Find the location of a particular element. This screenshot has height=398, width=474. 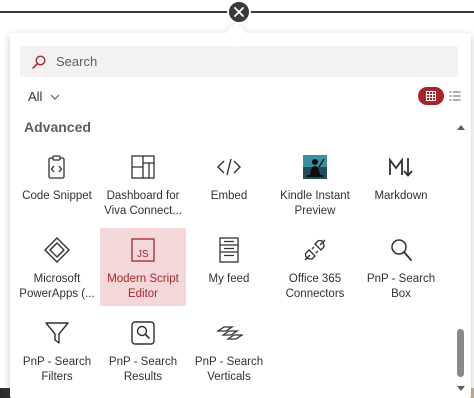

tile-pnp-search-verticals: PnP - Search Verticals is located at coordinates (229, 350).